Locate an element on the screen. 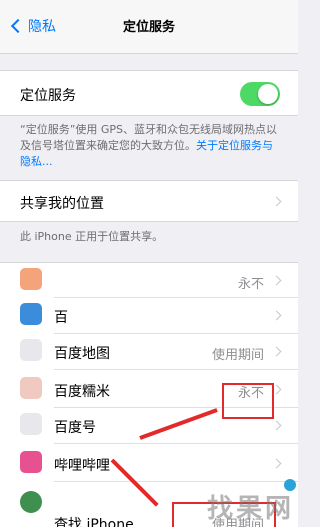 This screenshot has height=527, width=320. app-name: 百 is located at coordinates (61, 318).